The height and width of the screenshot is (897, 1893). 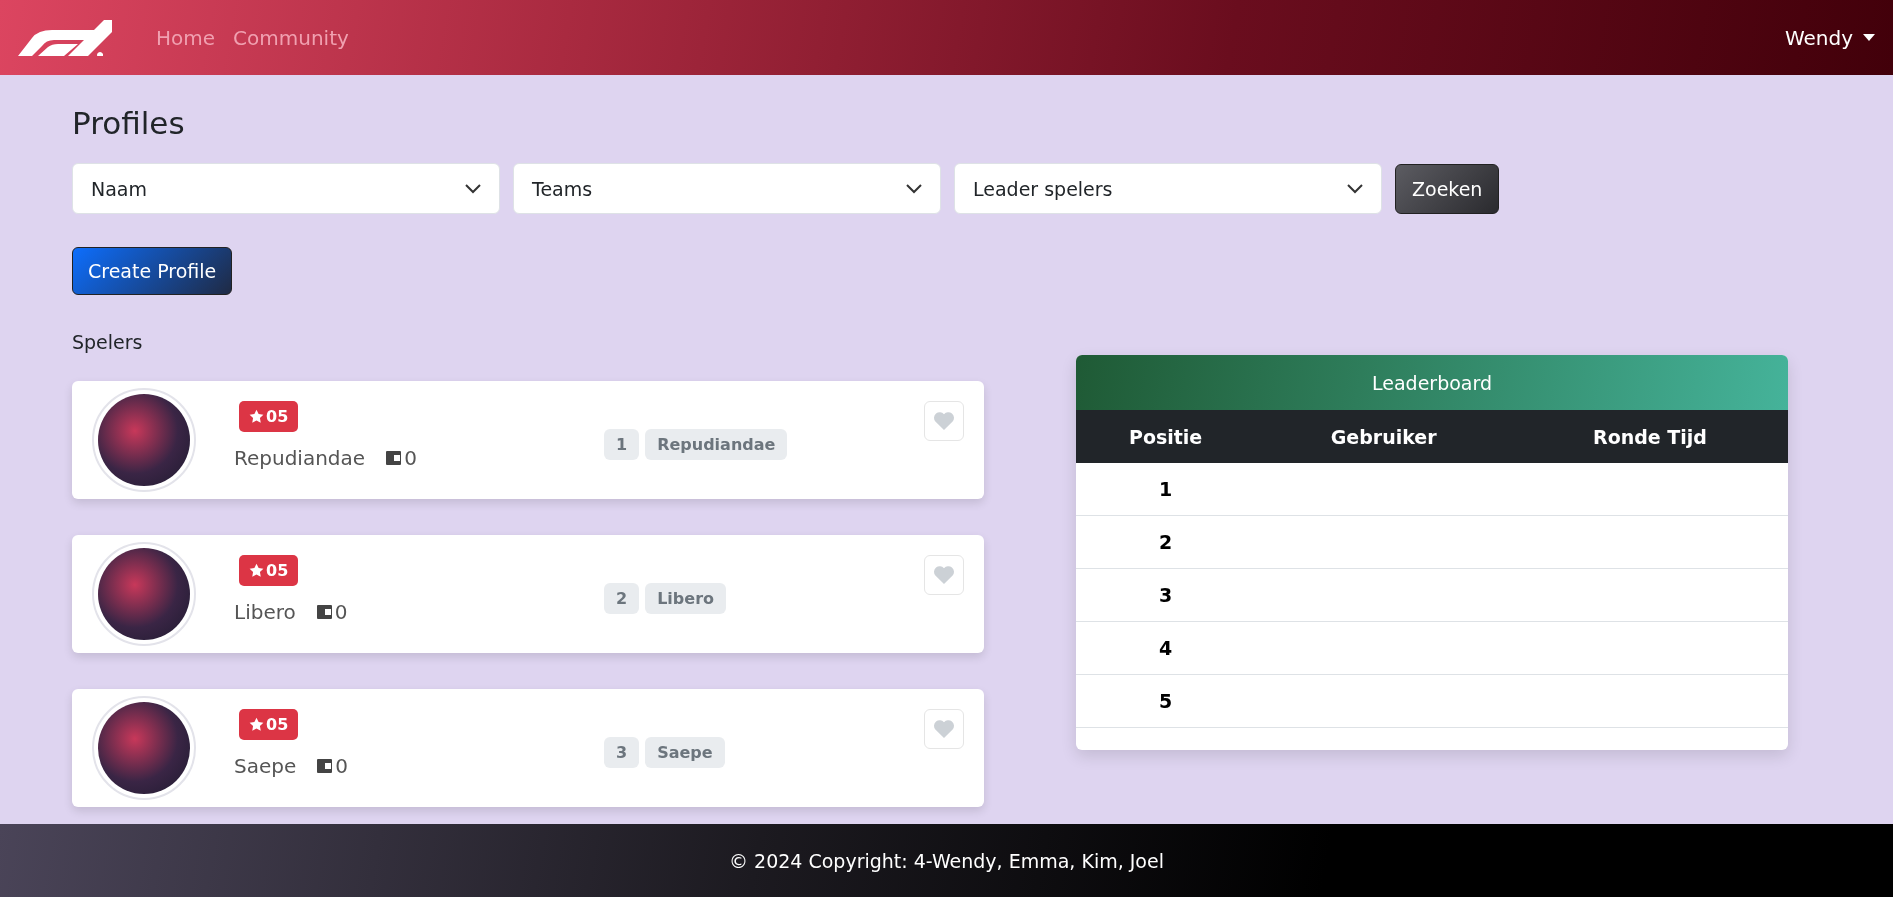 What do you see at coordinates (1166, 436) in the screenshot?
I see `column-header: Positie` at bounding box center [1166, 436].